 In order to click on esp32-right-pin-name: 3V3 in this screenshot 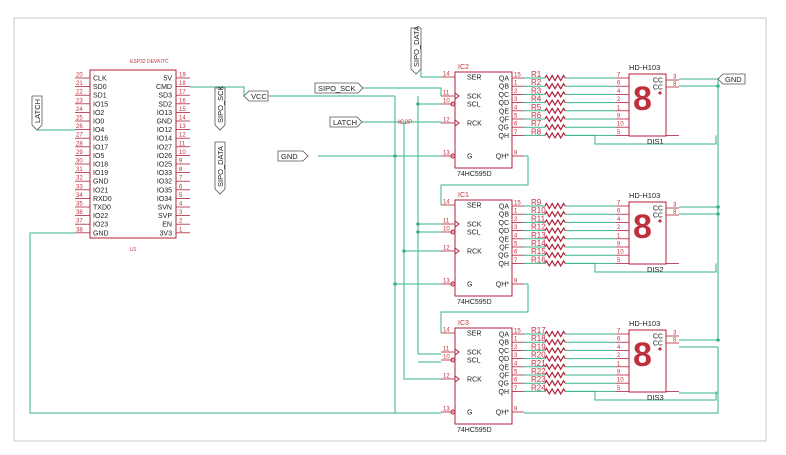, I will do `click(166, 233)`.